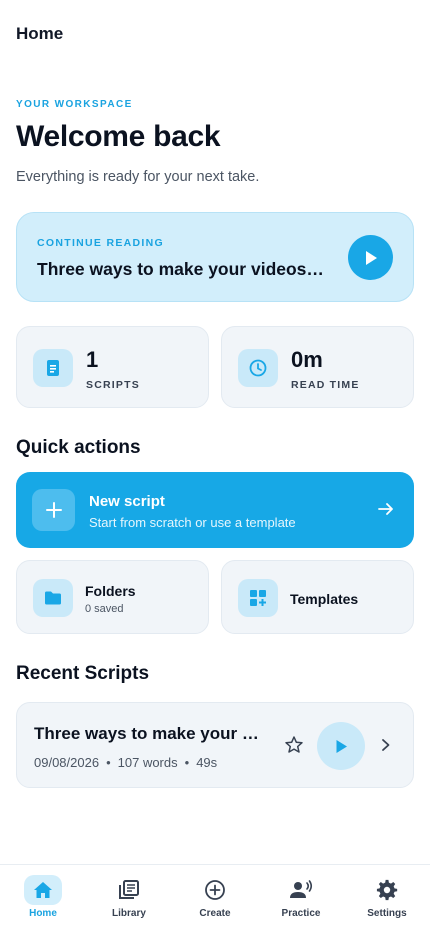 The width and height of the screenshot is (430, 932). What do you see at coordinates (67, 762) in the screenshot?
I see `recent-script-date: 09/08/2026` at bounding box center [67, 762].